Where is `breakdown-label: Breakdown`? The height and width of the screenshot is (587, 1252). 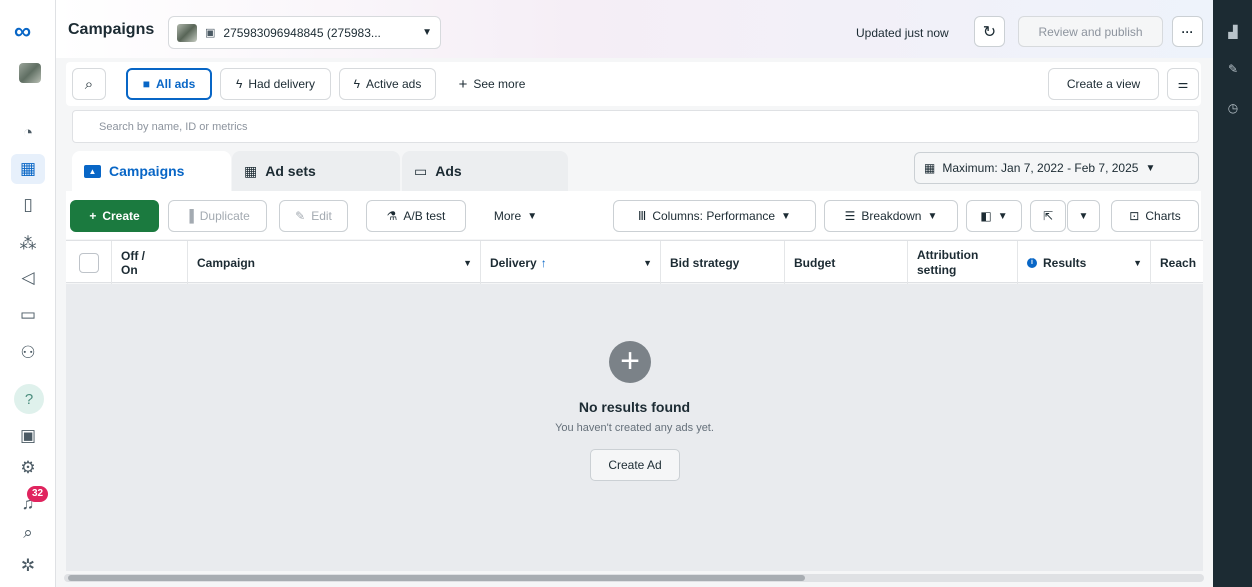 breakdown-label: Breakdown is located at coordinates (891, 216).